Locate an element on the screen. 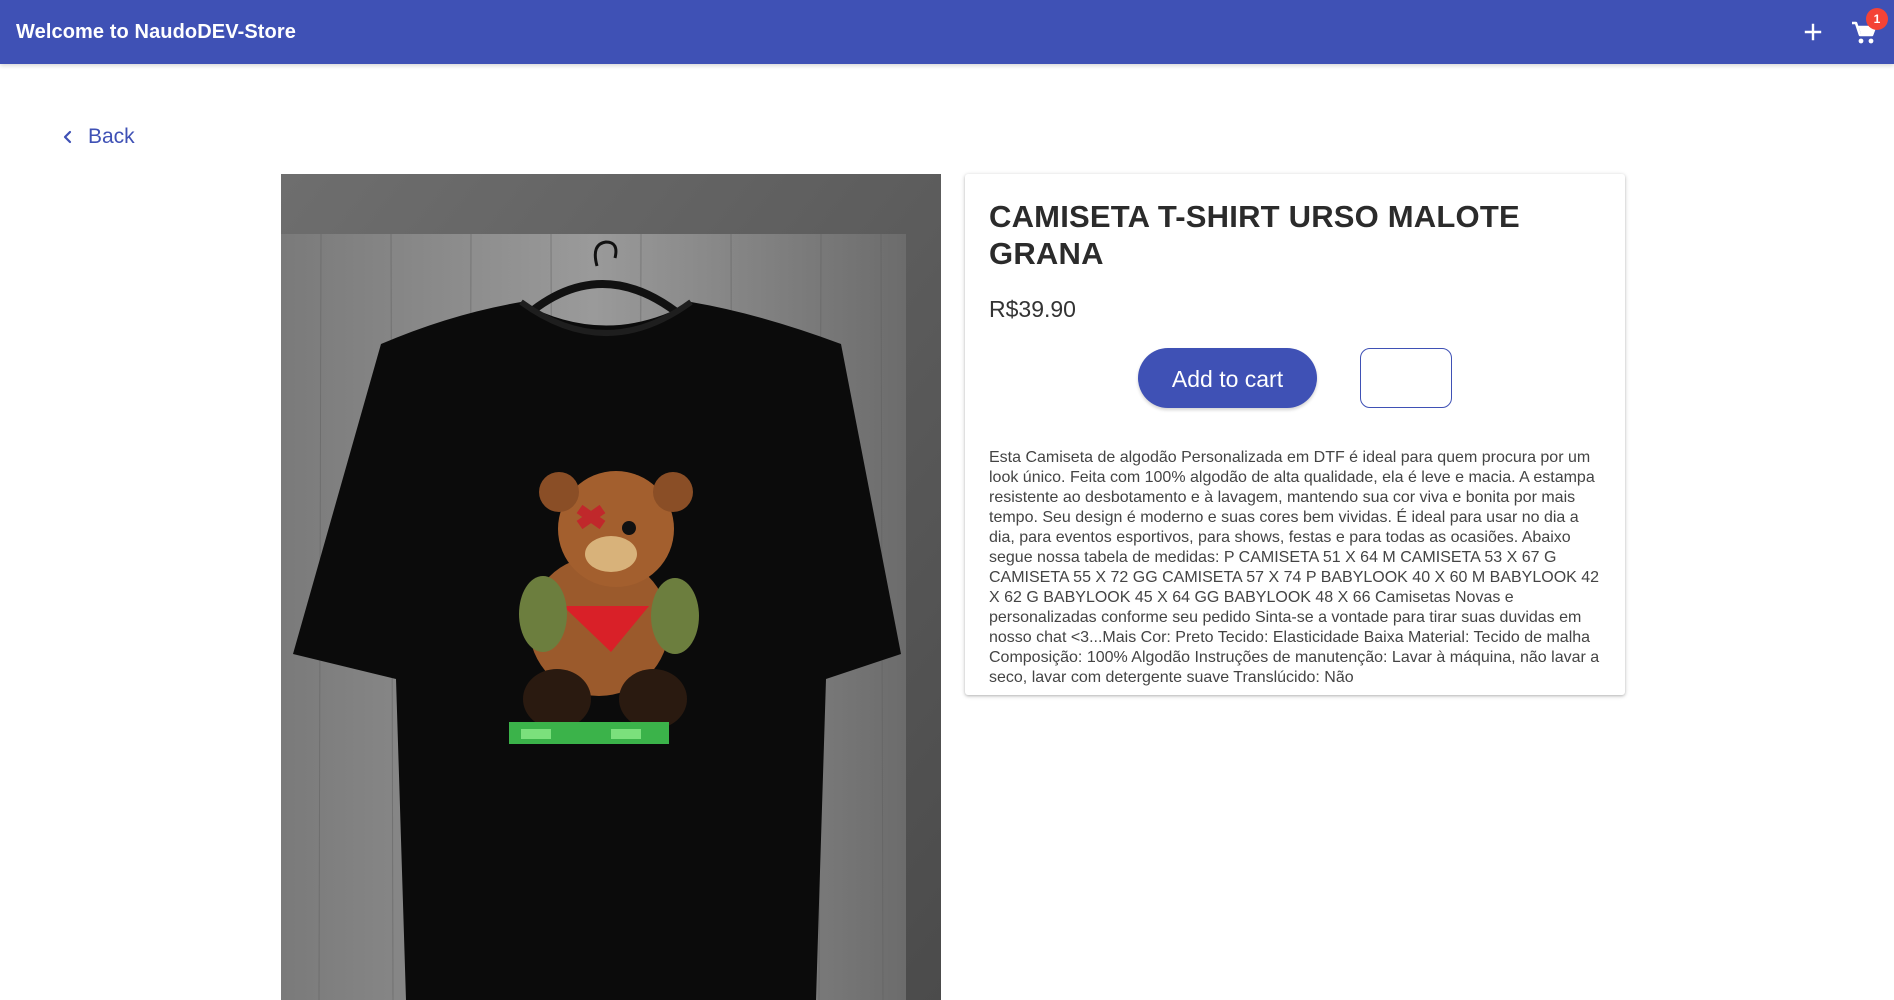 This screenshot has height=1000, width=1894. cart-count-badge: 1 is located at coordinates (1877, 19).